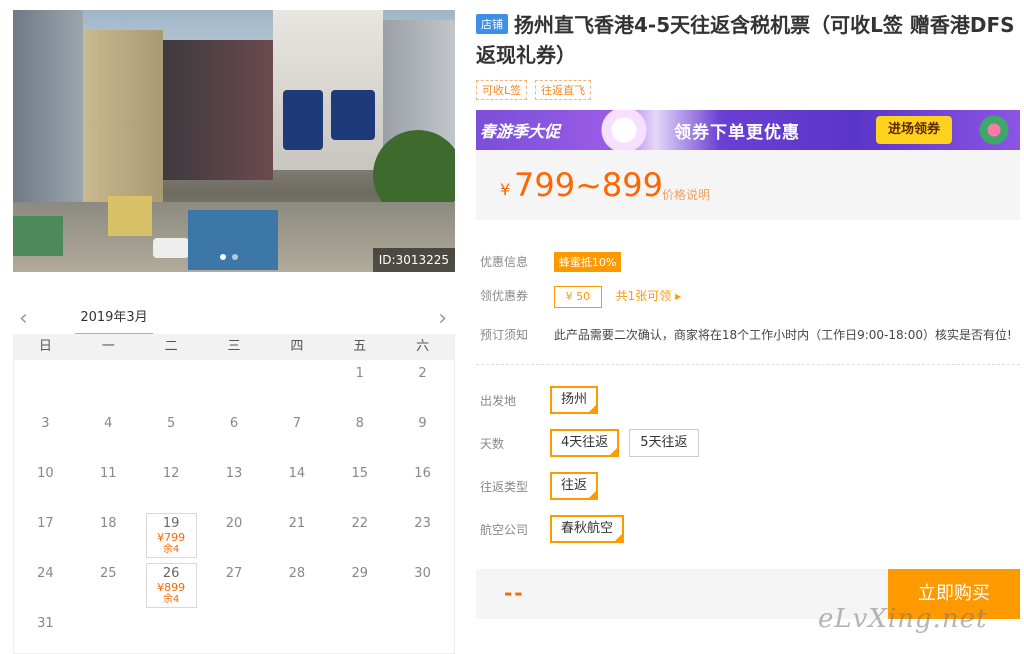  Describe the element at coordinates (422, 385) in the screenshot. I see `calendar-day: 2` at that location.